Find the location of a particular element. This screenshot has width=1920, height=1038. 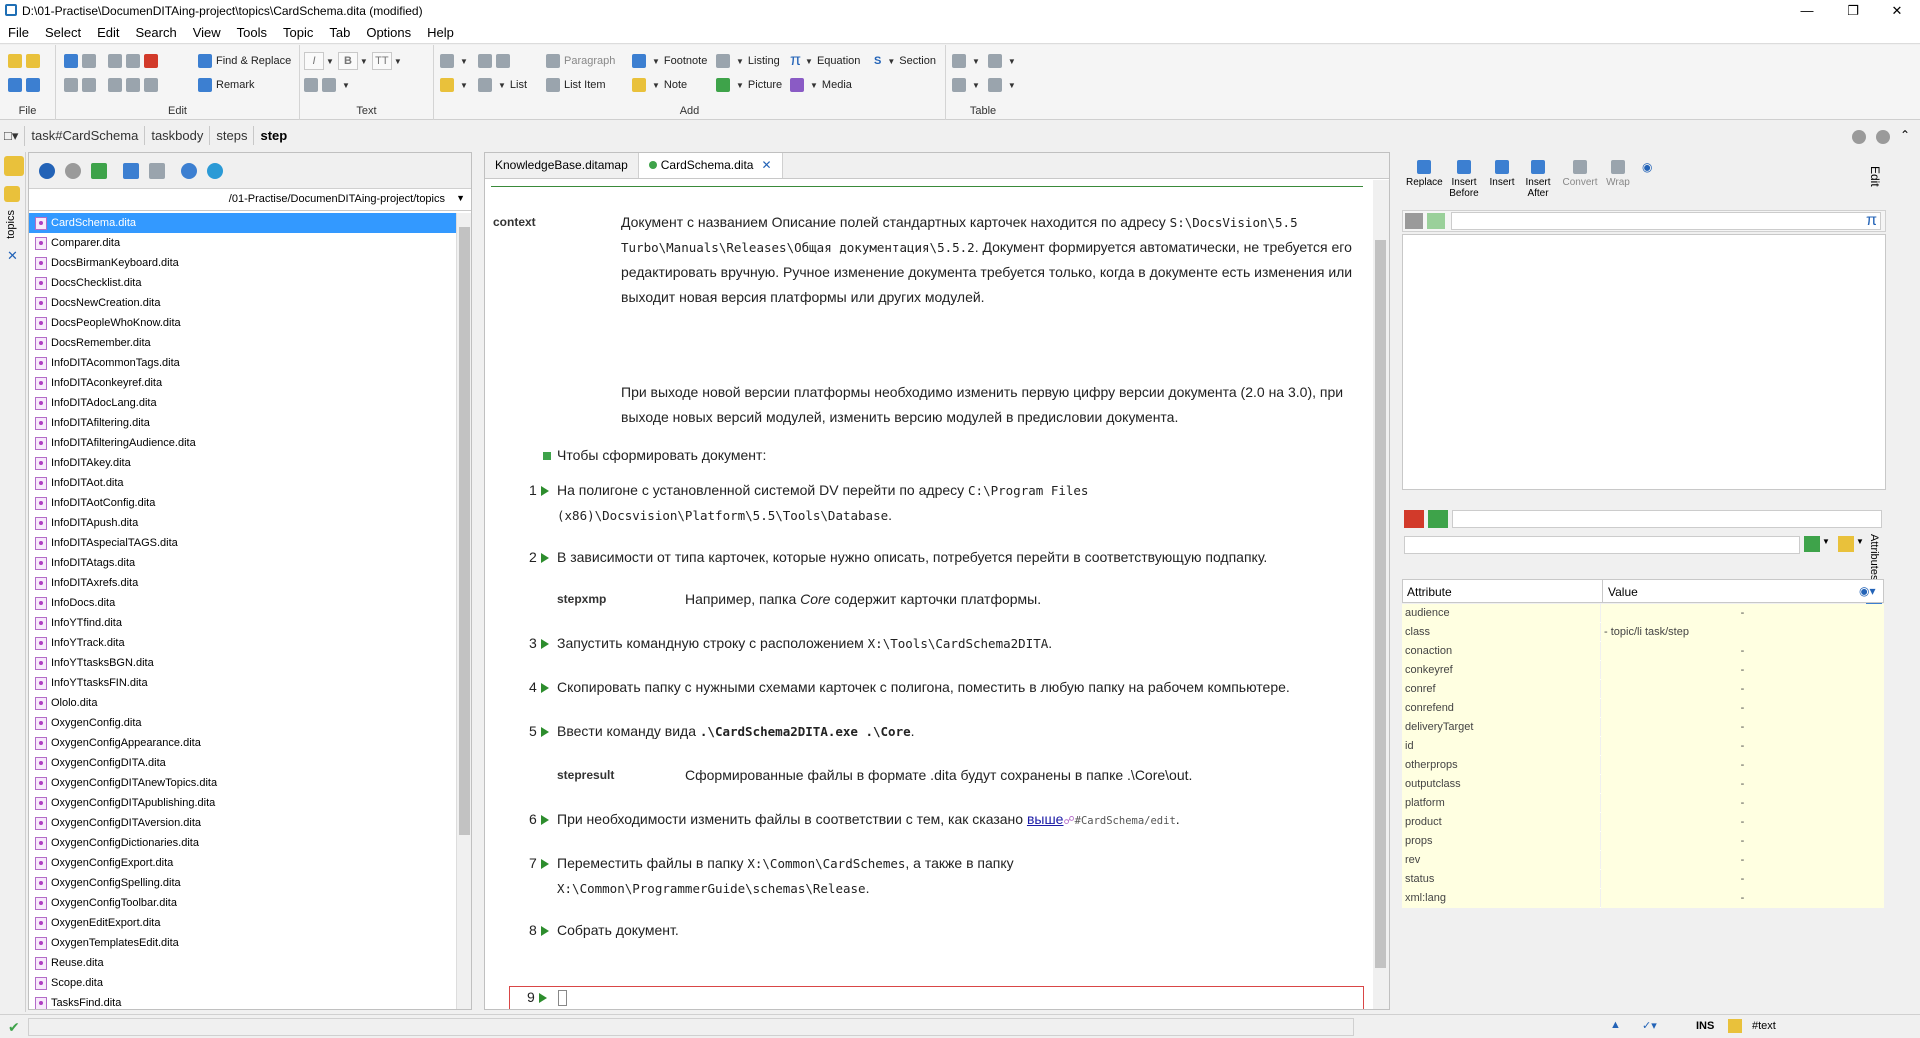

close-button: ✕ is located at coordinates (1897, 11).